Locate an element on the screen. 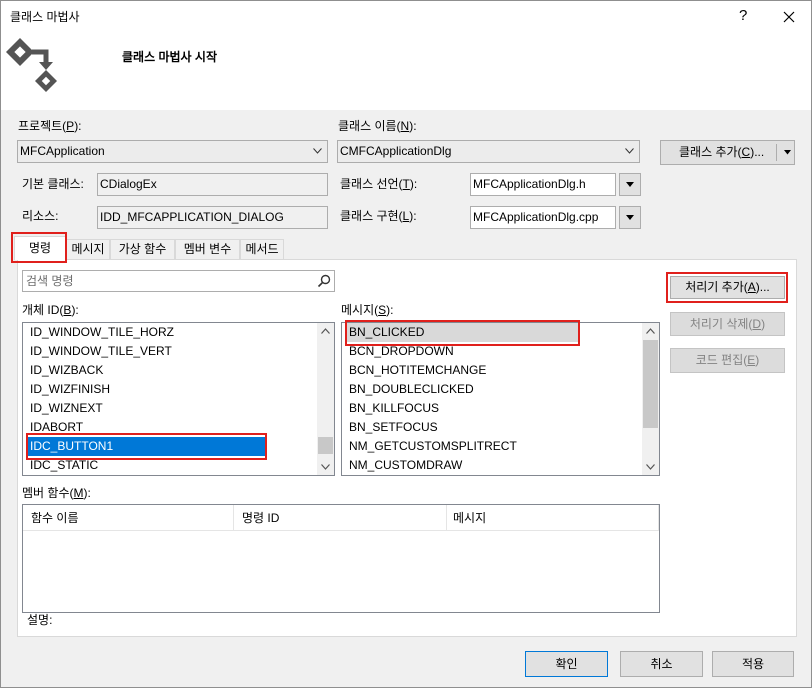 This screenshot has width=812, height=688. list-item: IDC_STATIC is located at coordinates (146, 465).